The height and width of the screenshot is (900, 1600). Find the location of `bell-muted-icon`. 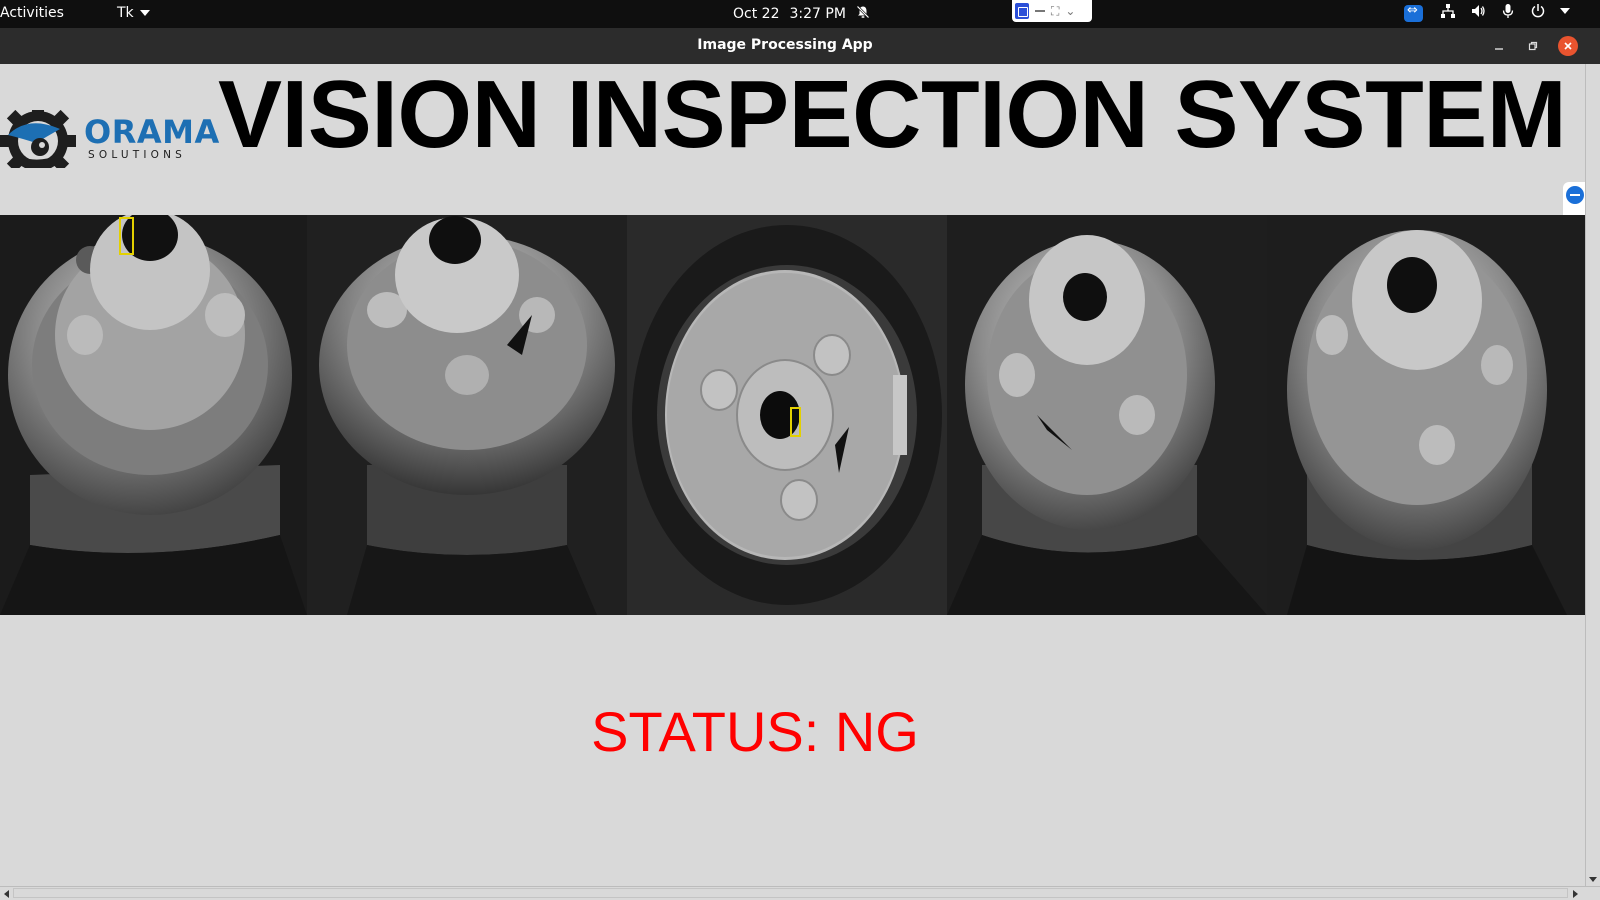

bell-muted-icon is located at coordinates (863, 14).